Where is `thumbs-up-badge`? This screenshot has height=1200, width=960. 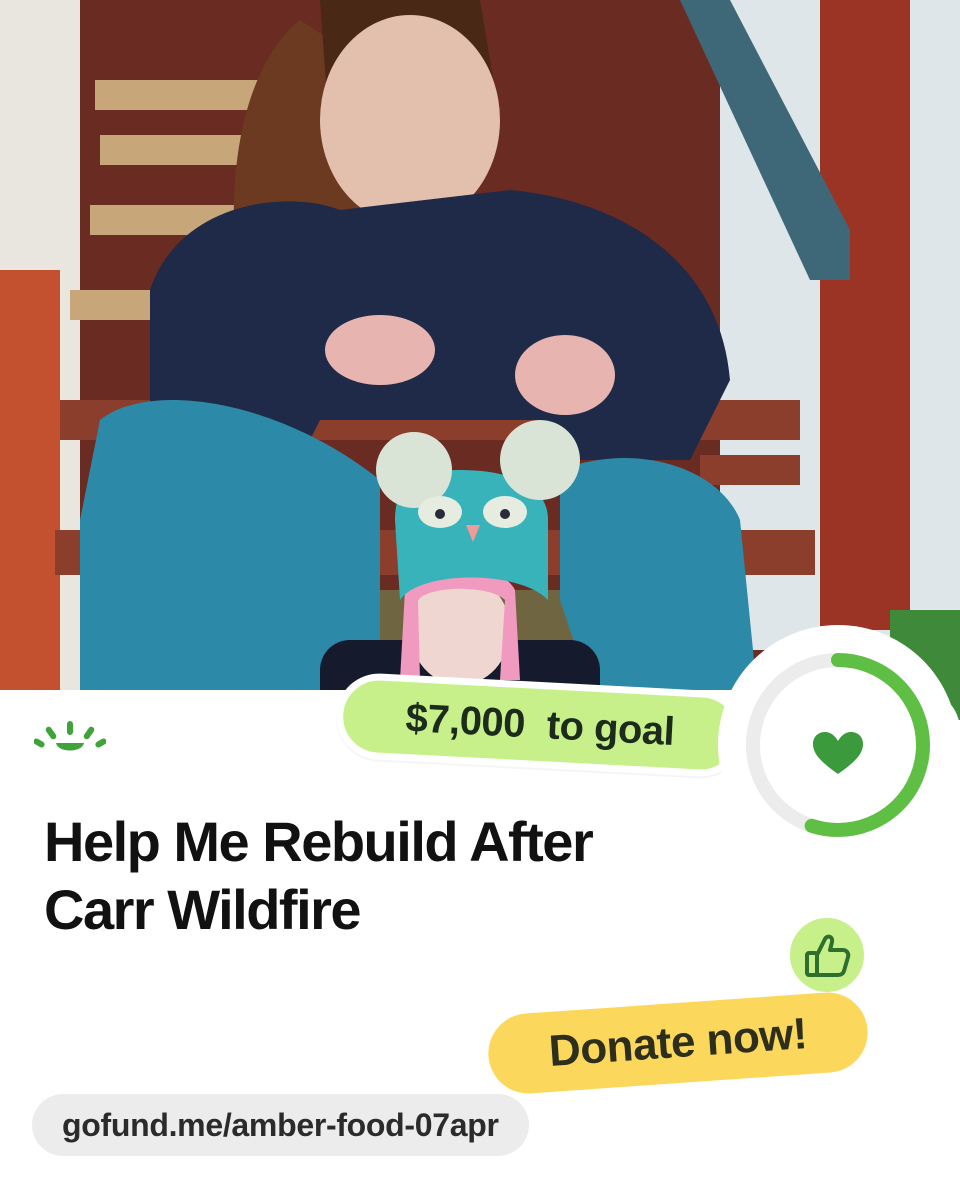
thumbs-up-badge is located at coordinates (827, 955).